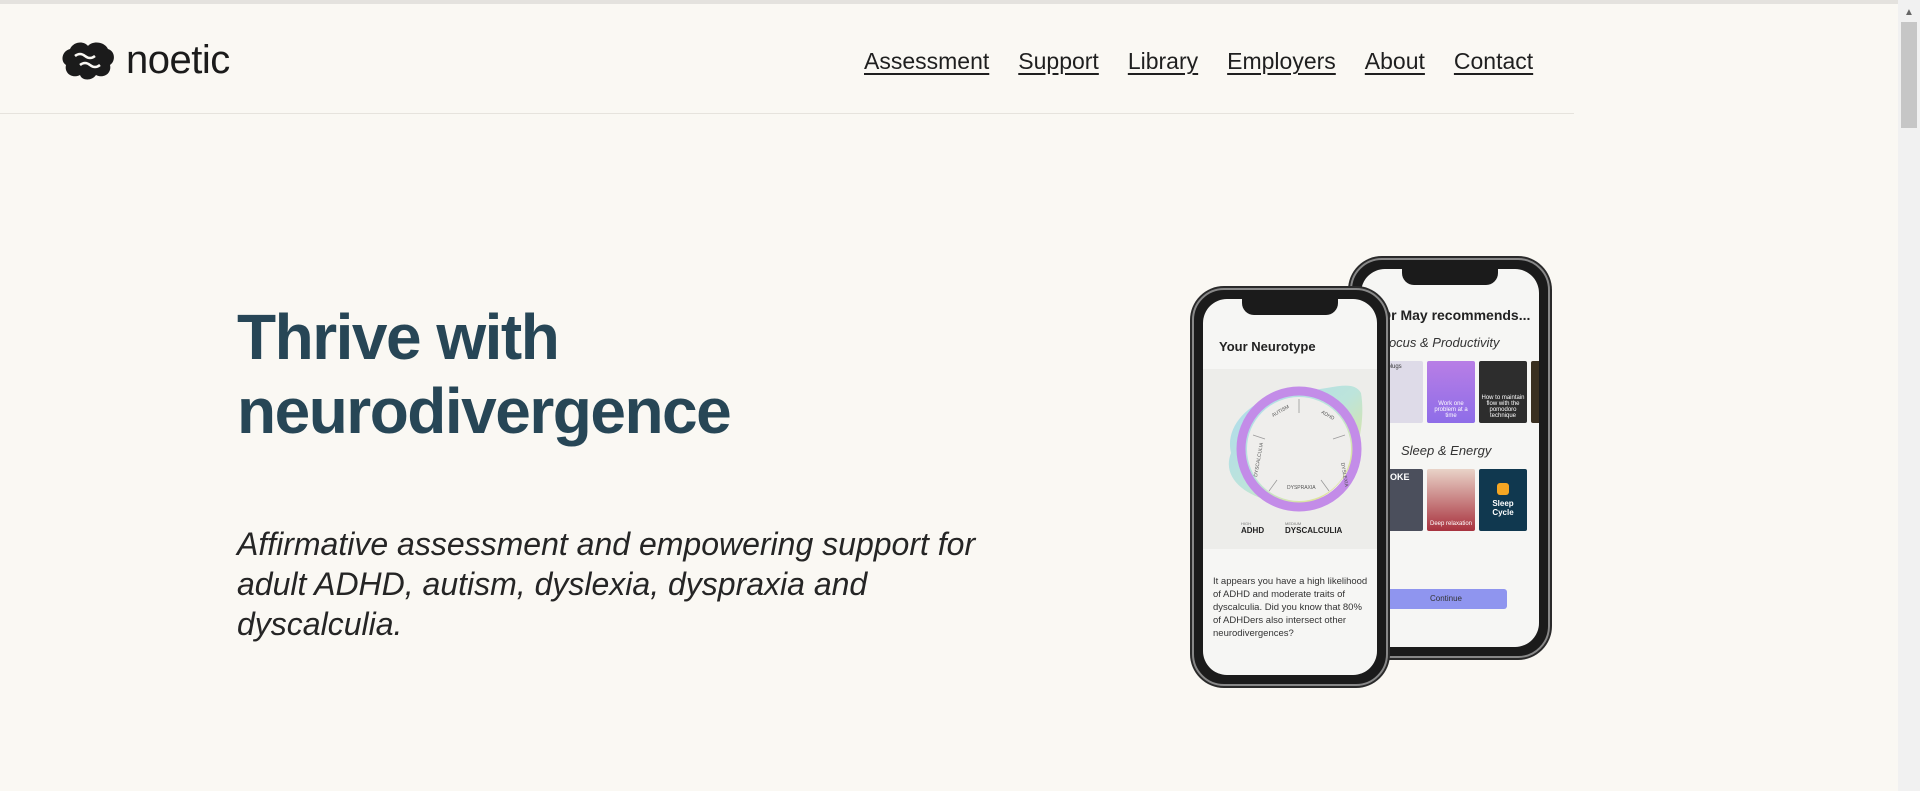  Describe the element at coordinates (1493, 61) in the screenshot. I see `nav-contact: Contact` at that location.